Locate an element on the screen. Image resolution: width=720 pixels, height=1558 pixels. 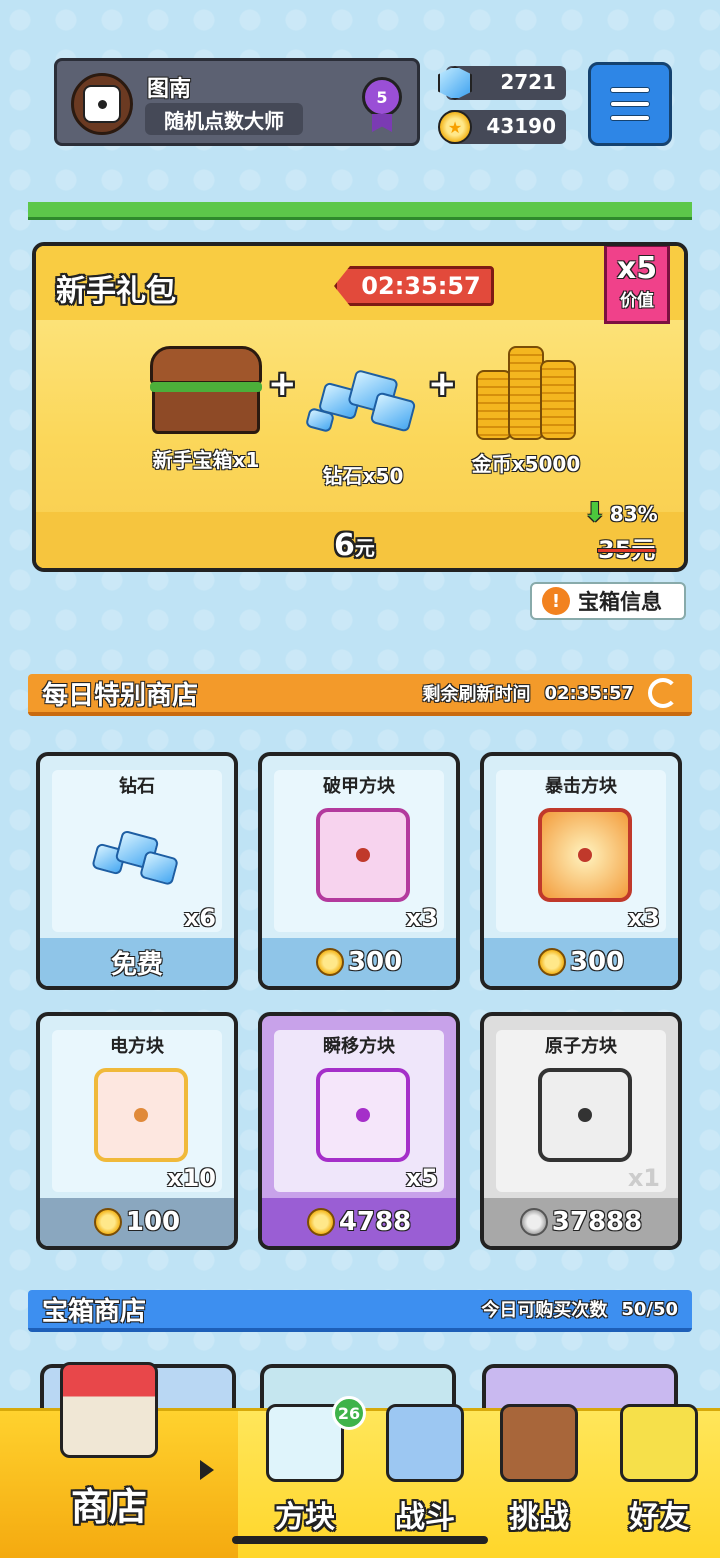
pack-timer: 02:35:57 is located at coordinates (414, 286).